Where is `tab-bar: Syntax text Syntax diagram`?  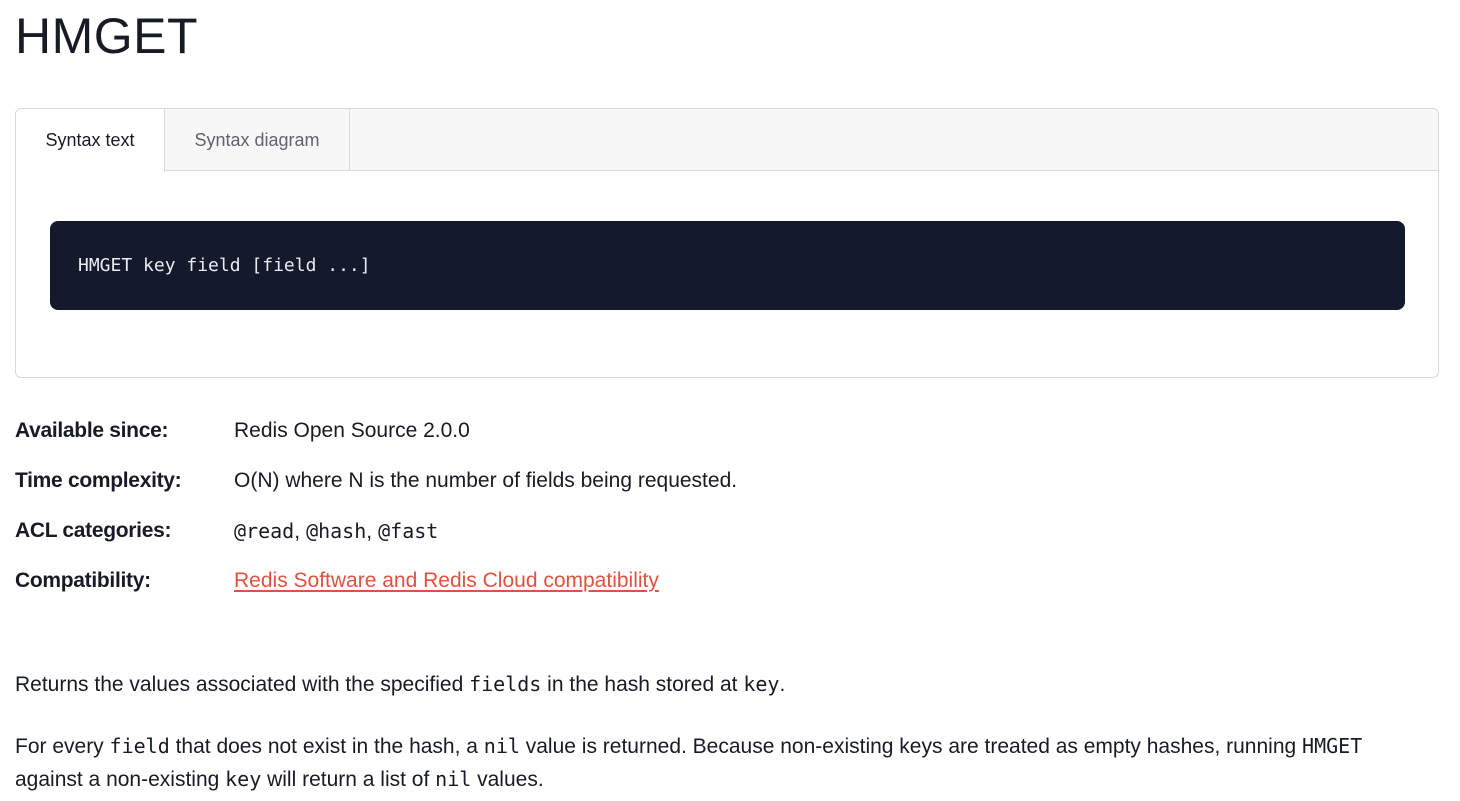 tab-bar: Syntax text Syntax diagram is located at coordinates (727, 140).